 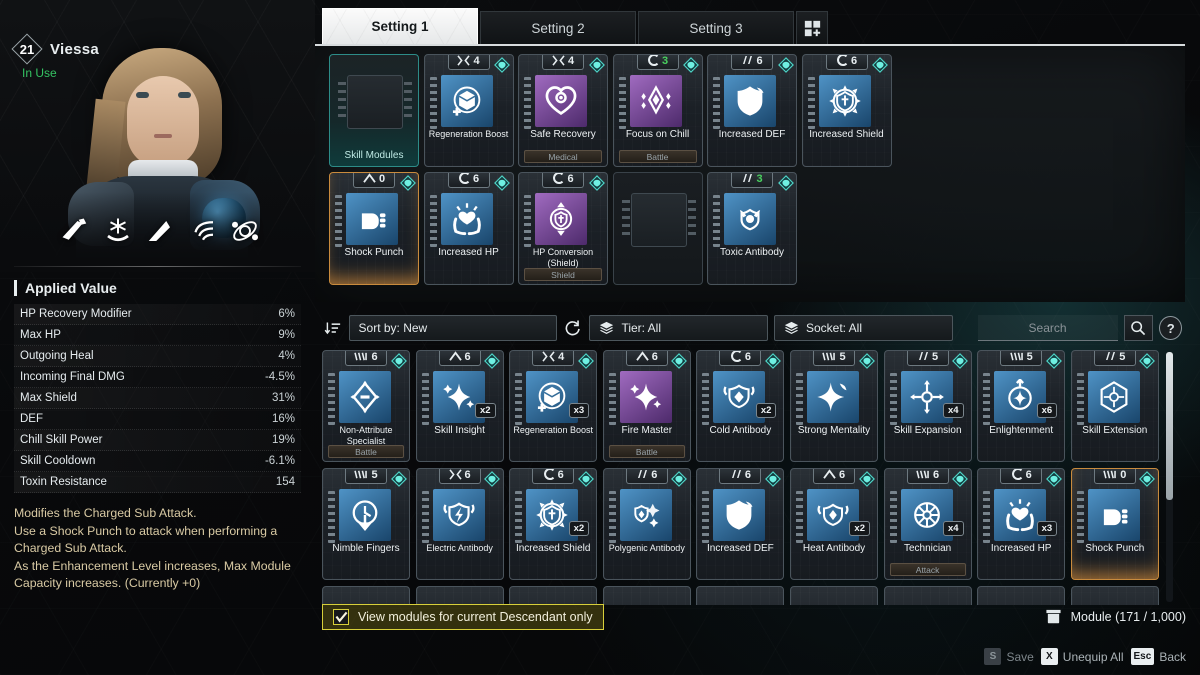 What do you see at coordinates (341, 617) in the screenshot?
I see `view-current-descendant-checkbox` at bounding box center [341, 617].